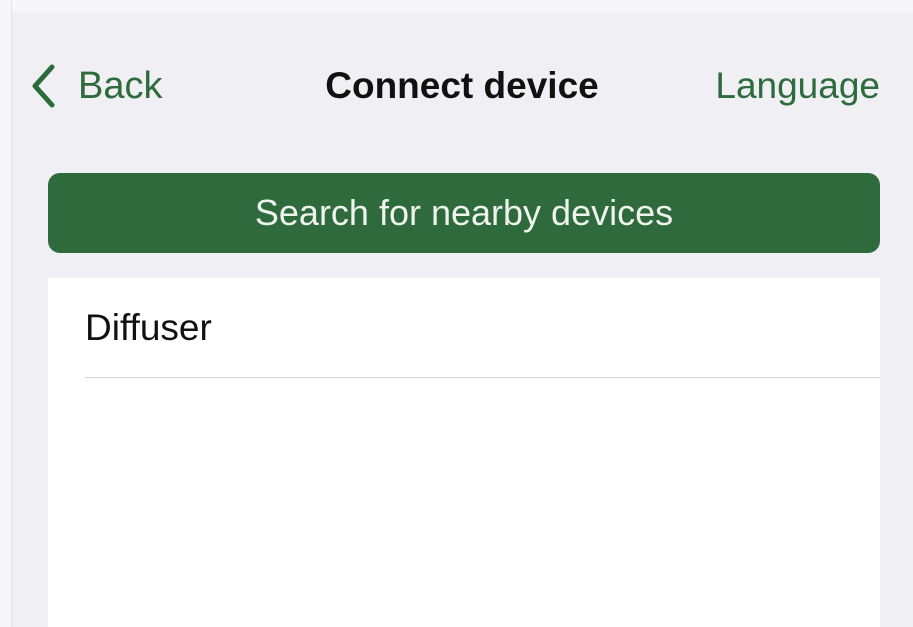 This screenshot has width=913, height=627. What do you see at coordinates (120, 86) in the screenshot?
I see `back-label: Back` at bounding box center [120, 86].